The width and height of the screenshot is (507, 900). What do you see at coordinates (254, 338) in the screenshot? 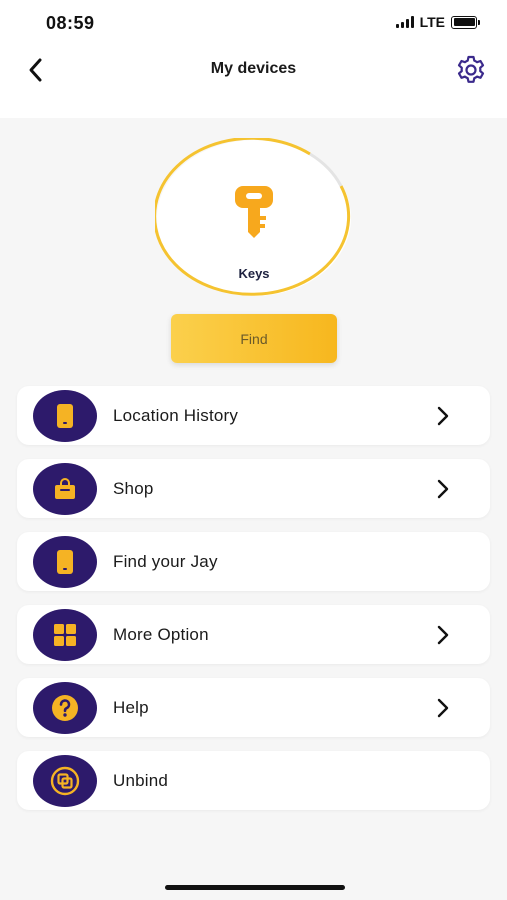
I see `find-button: Find` at bounding box center [254, 338].